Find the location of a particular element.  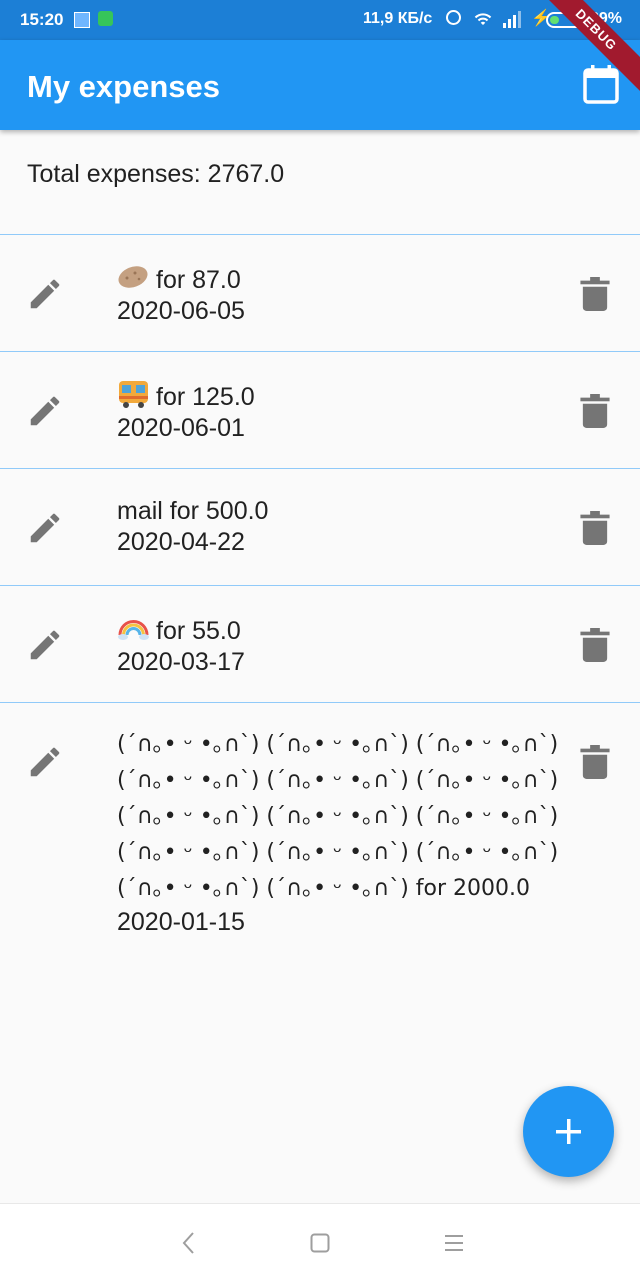

expense-amount: for 125.0 is located at coordinates (205, 397).